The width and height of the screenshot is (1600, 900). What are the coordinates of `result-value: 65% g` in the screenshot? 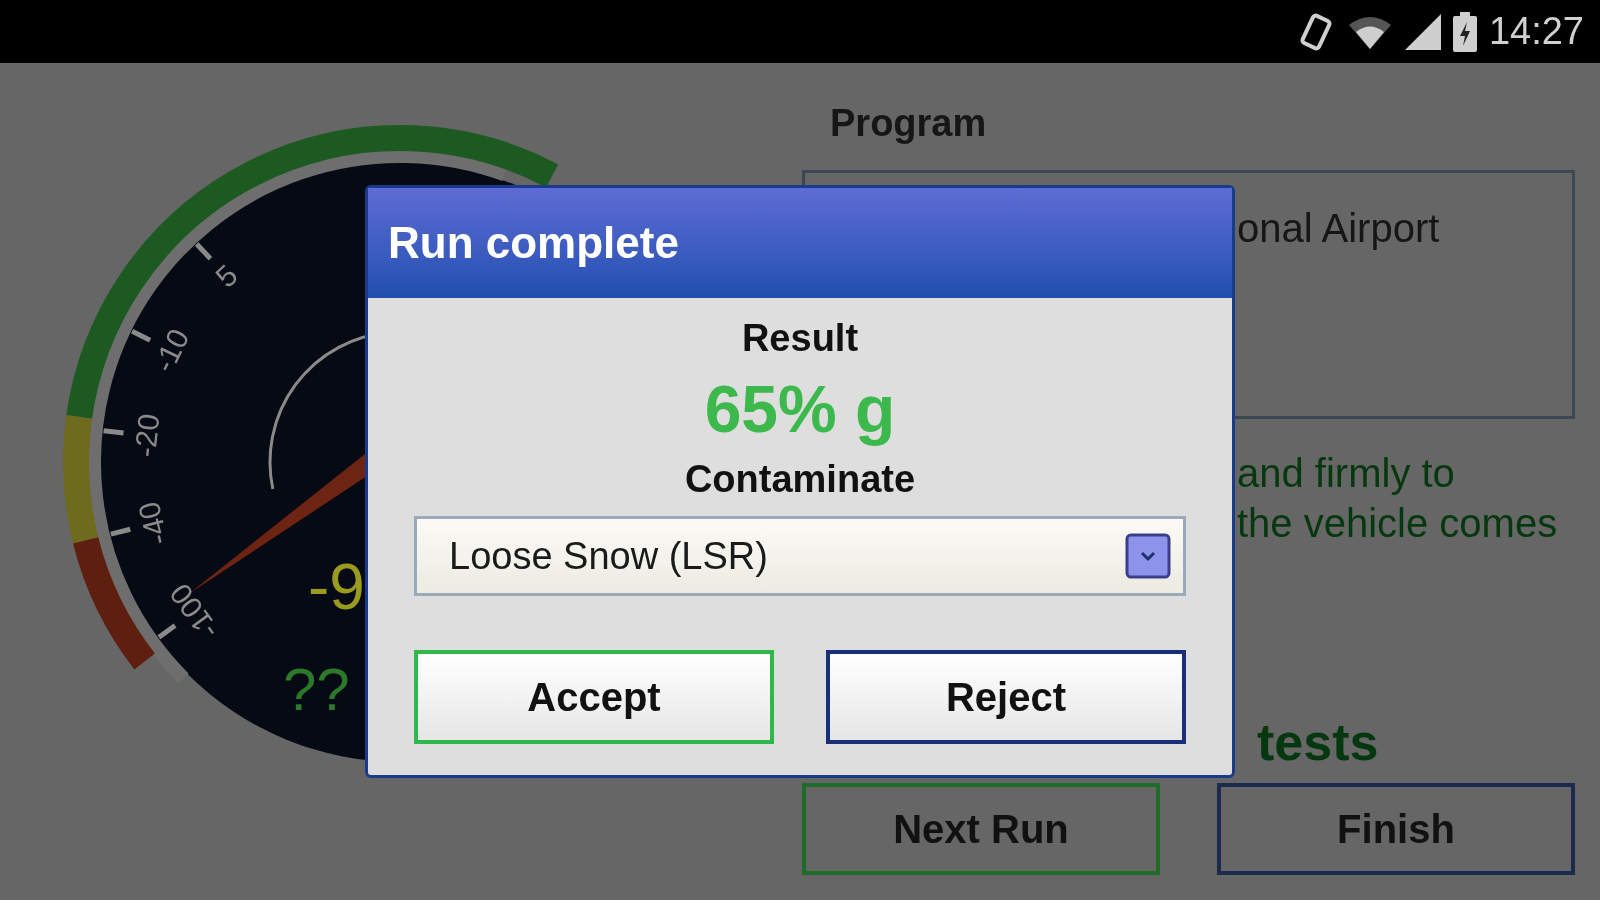 It's located at (800, 409).